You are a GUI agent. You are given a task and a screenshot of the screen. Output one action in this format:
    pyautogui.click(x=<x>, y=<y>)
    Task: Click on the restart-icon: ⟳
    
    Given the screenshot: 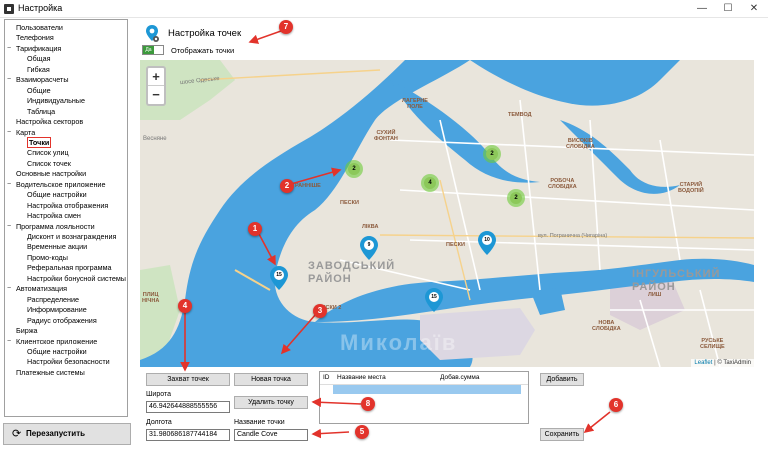 What is the action you would take?
    pyautogui.click(x=17, y=434)
    